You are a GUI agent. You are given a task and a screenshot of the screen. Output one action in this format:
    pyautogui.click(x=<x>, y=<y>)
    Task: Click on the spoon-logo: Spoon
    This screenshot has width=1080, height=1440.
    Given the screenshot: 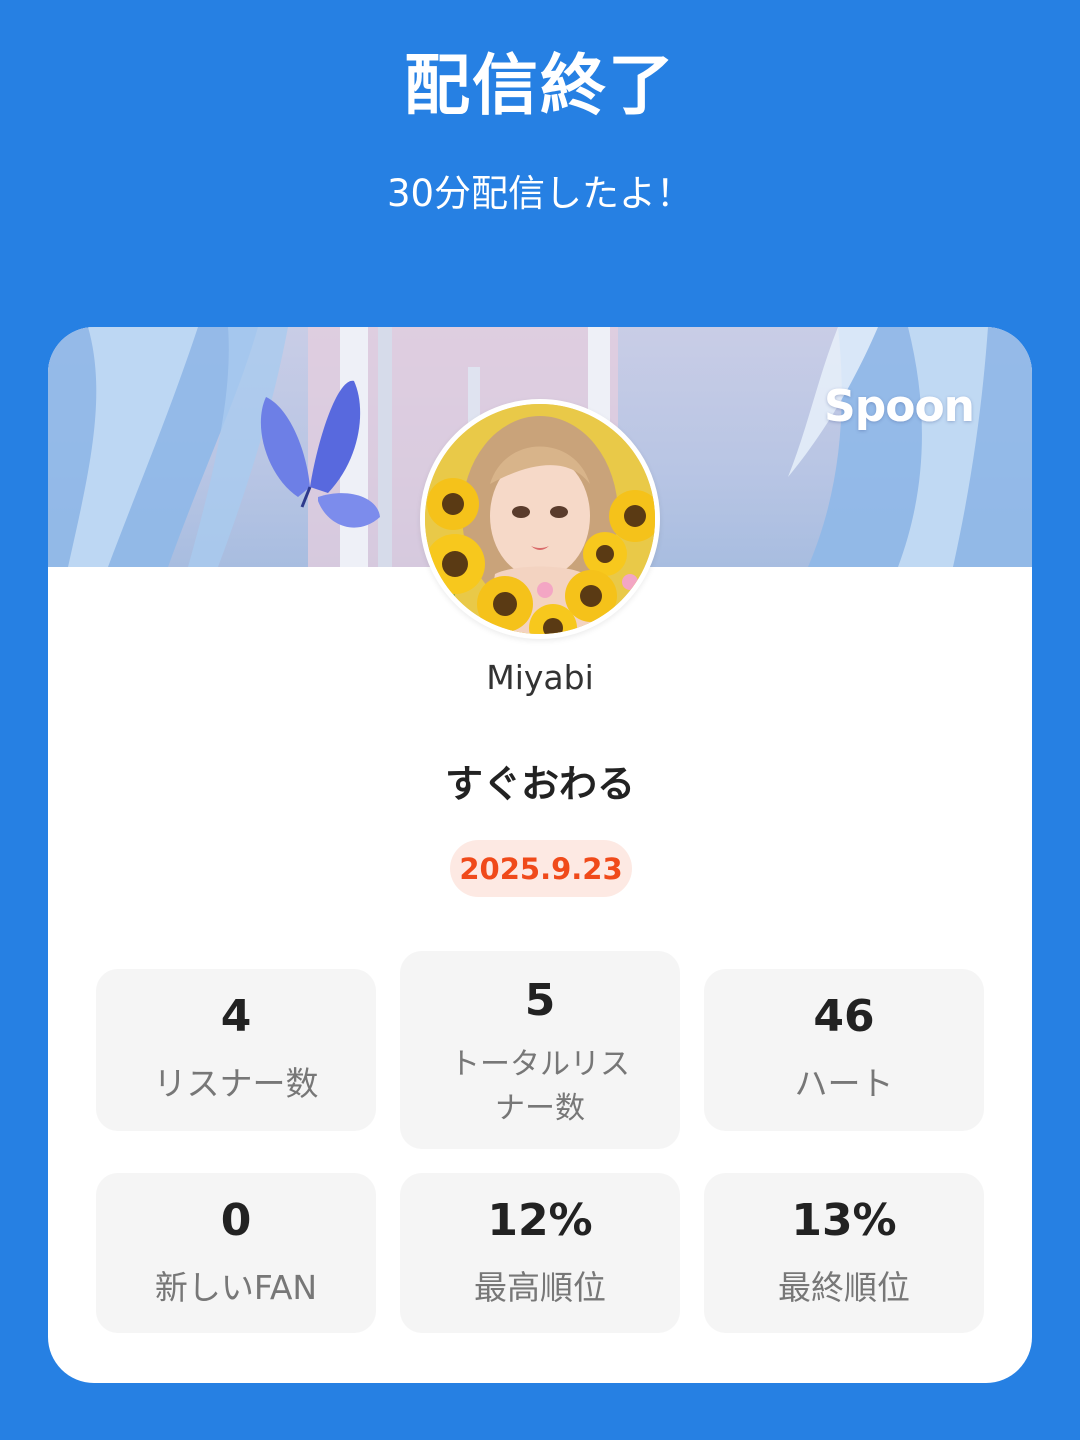 What is the action you would take?
    pyautogui.click(x=899, y=406)
    